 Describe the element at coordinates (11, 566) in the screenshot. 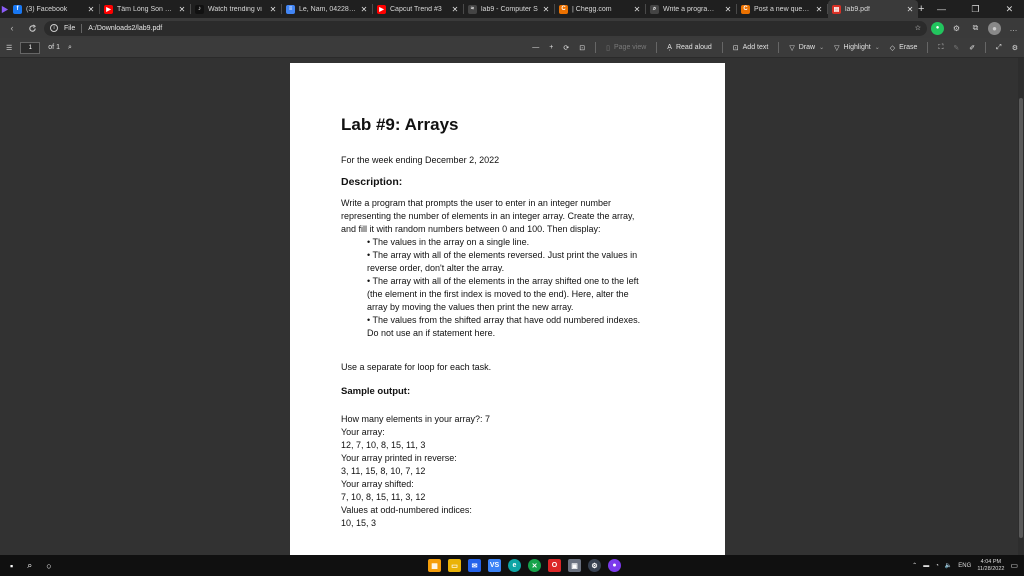

I see `windows-start-icon: ▪` at that location.